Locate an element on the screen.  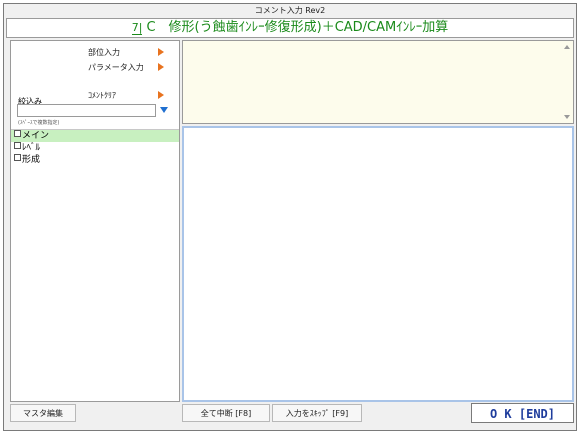
comment-clear-button: ｺﾒﾝﾄｸﾘｱ is located at coordinates (128, 95).